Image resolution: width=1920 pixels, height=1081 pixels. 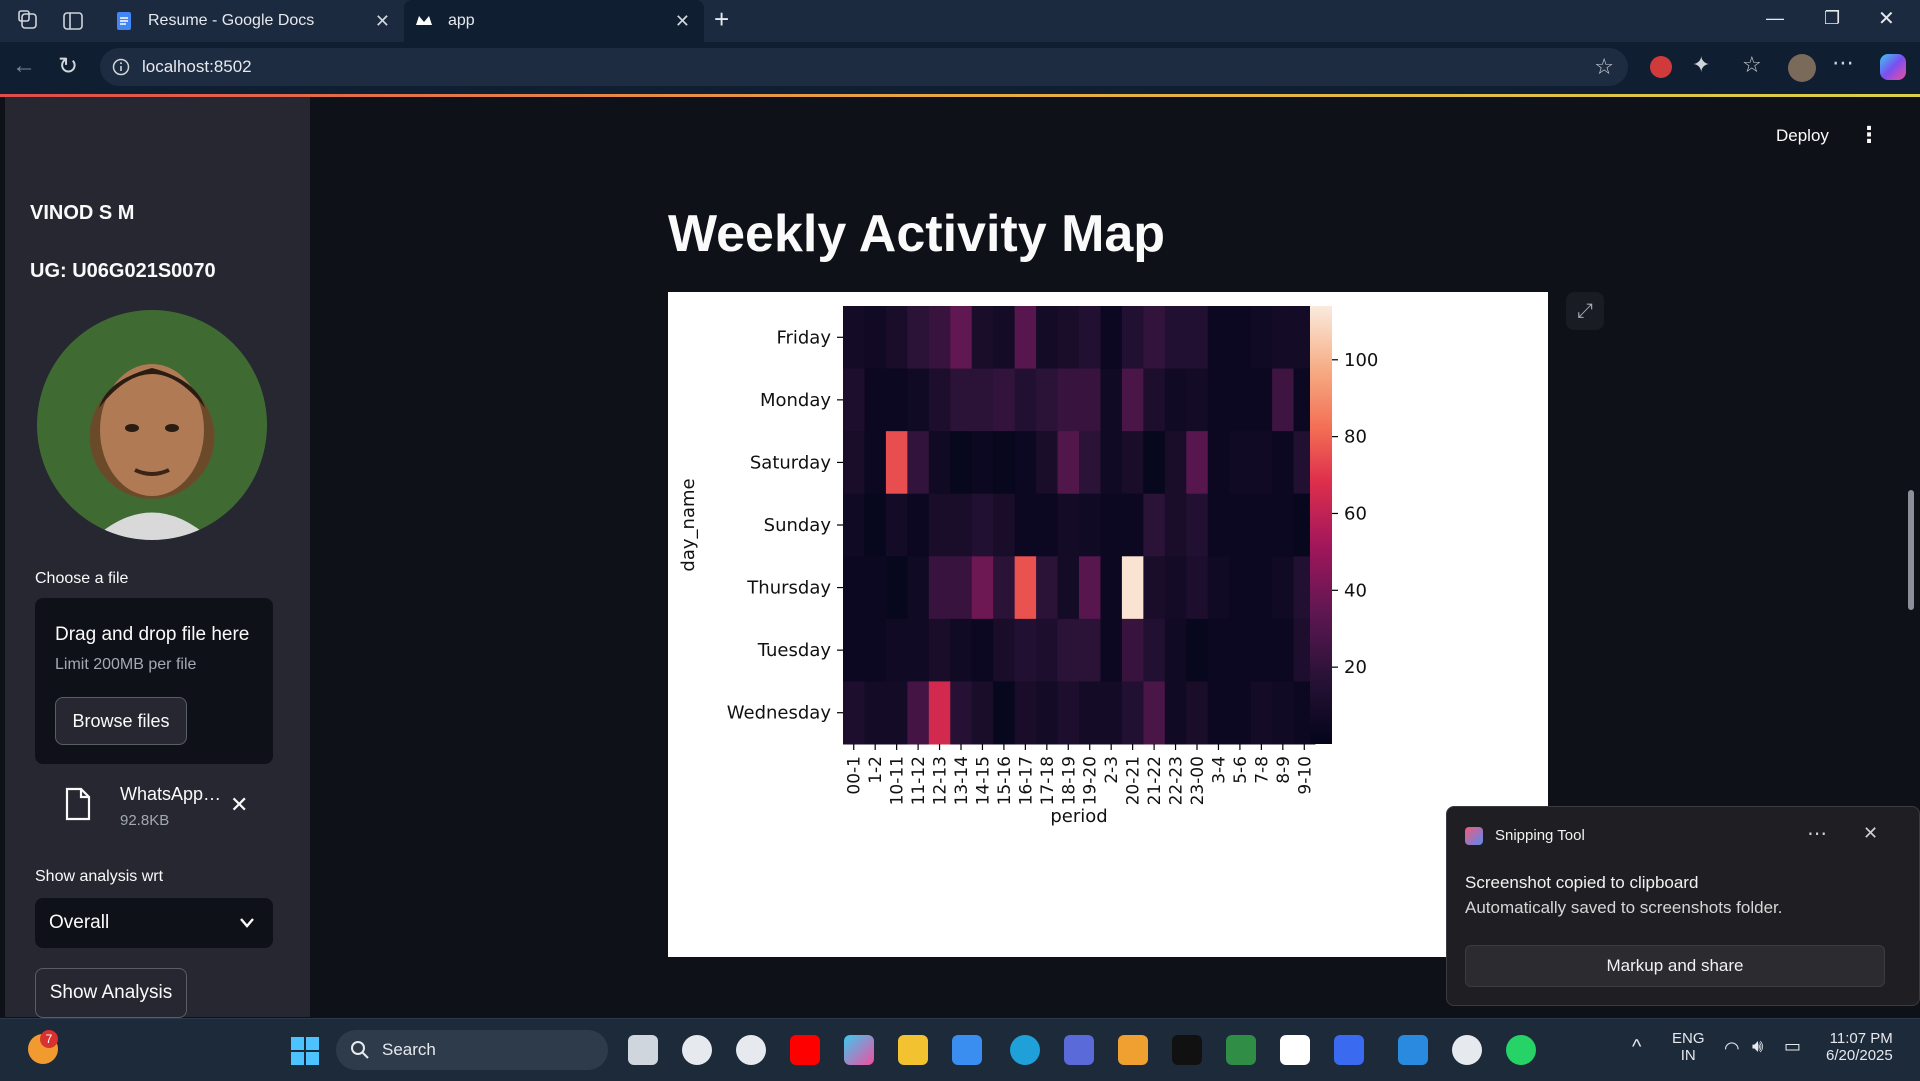 I want to click on tab-google-docs: Resume - Google Docs ✕, so click(x=254, y=21).